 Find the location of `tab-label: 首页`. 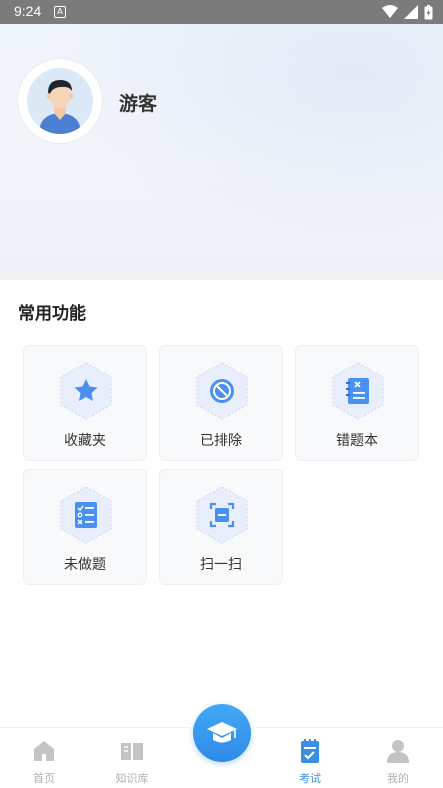

tab-label: 首页 is located at coordinates (44, 778).